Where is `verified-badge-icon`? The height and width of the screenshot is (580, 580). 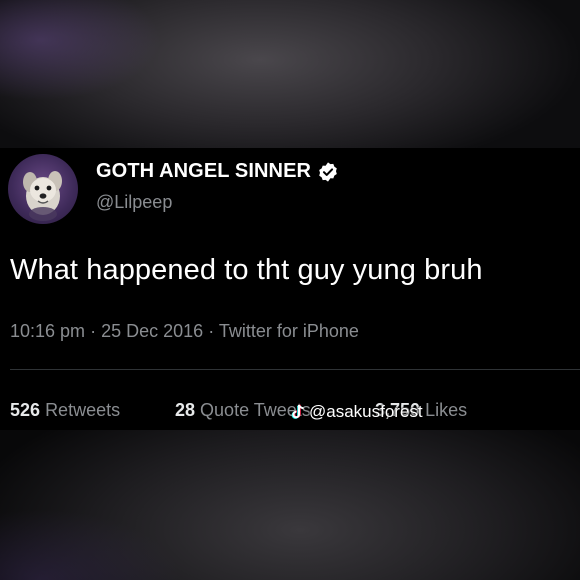 verified-badge-icon is located at coordinates (328, 172).